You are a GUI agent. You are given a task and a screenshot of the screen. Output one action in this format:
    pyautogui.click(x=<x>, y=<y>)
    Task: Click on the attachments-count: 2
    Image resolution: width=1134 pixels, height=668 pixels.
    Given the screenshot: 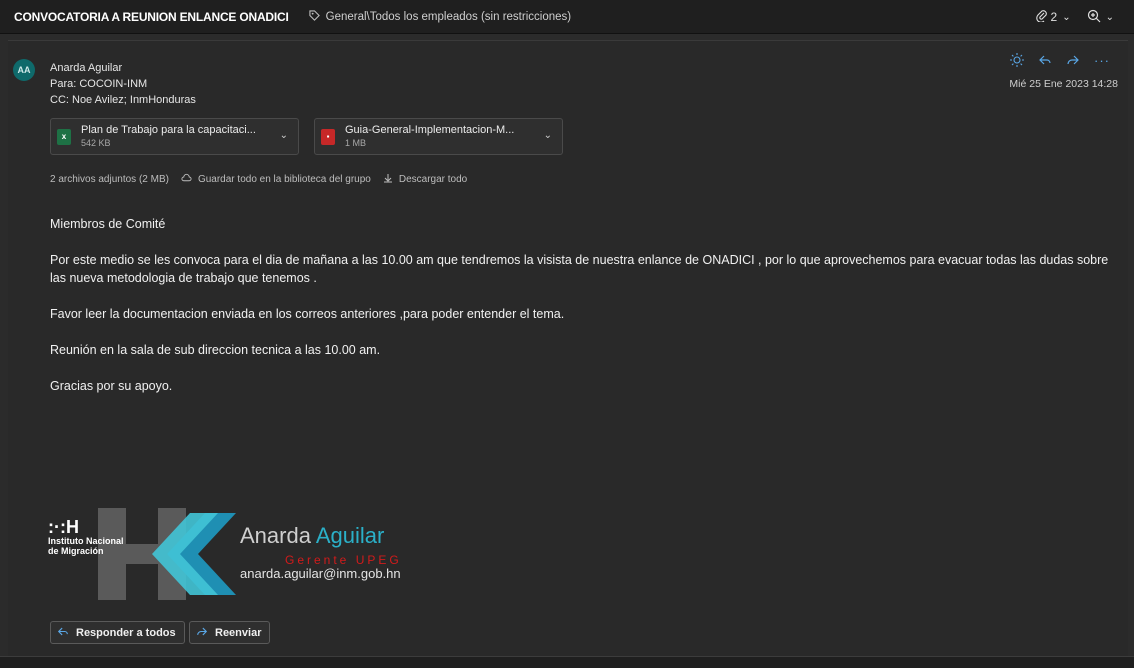 What is the action you would take?
    pyautogui.click(x=1054, y=17)
    